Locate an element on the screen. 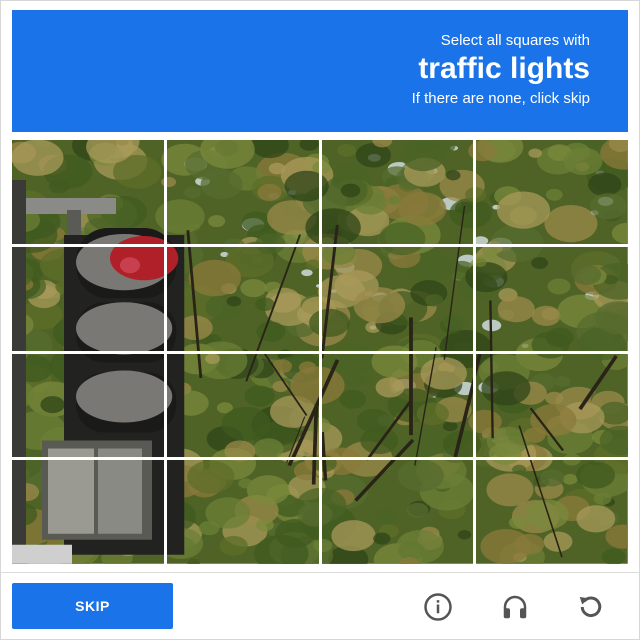  info-button is located at coordinates (438, 607).